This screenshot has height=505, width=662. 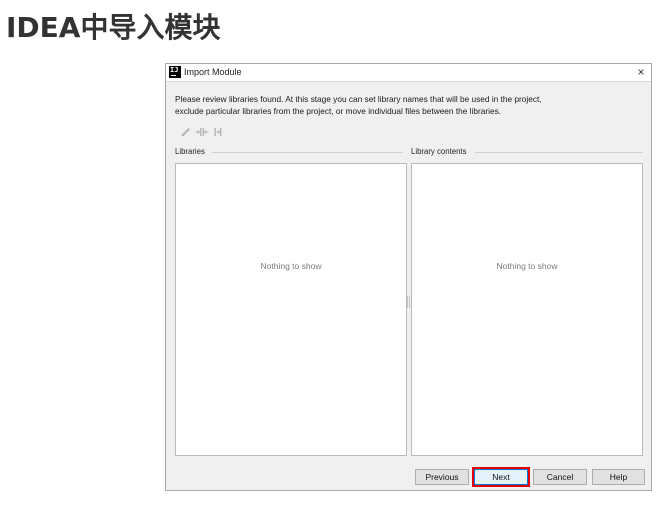 I want to click on dialog-title: Import Module, so click(x=213, y=72).